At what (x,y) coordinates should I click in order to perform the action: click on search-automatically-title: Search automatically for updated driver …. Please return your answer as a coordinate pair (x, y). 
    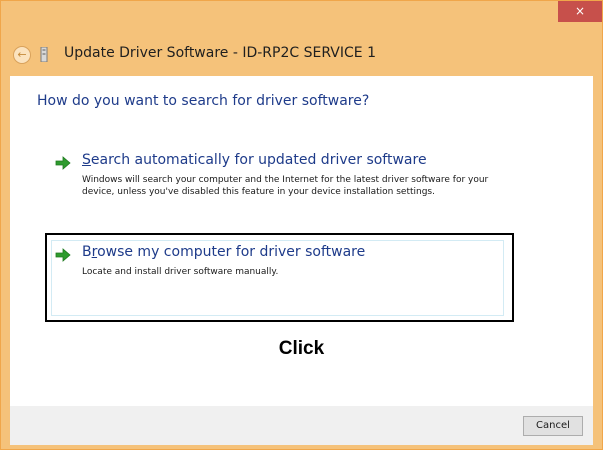
    Looking at the image, I should click on (254, 160).